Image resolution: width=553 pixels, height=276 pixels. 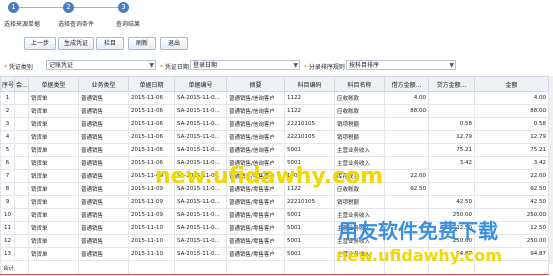 What do you see at coordinates (451, 124) in the screenshot?
I see `table-cell: 0.58` at bounding box center [451, 124].